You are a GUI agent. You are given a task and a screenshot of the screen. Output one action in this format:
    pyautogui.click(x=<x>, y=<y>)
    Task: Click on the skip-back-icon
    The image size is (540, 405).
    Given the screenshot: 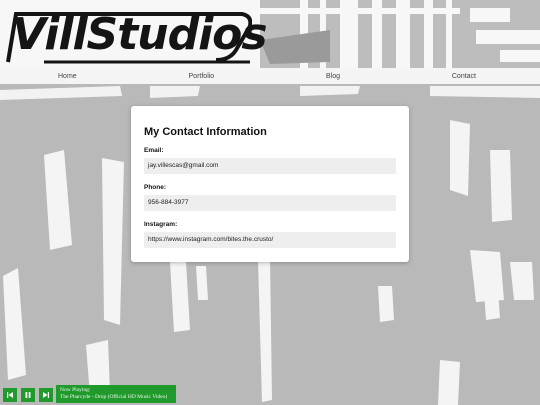 What is the action you would take?
    pyautogui.click(x=10, y=395)
    